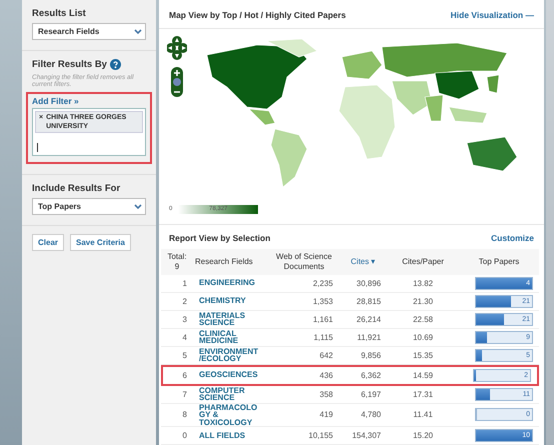 Image resolution: width=554 pixels, height=445 pixels. Describe the element at coordinates (229, 319) in the screenshot. I see `field-link: MATERIALS SCIENCE` at that location.